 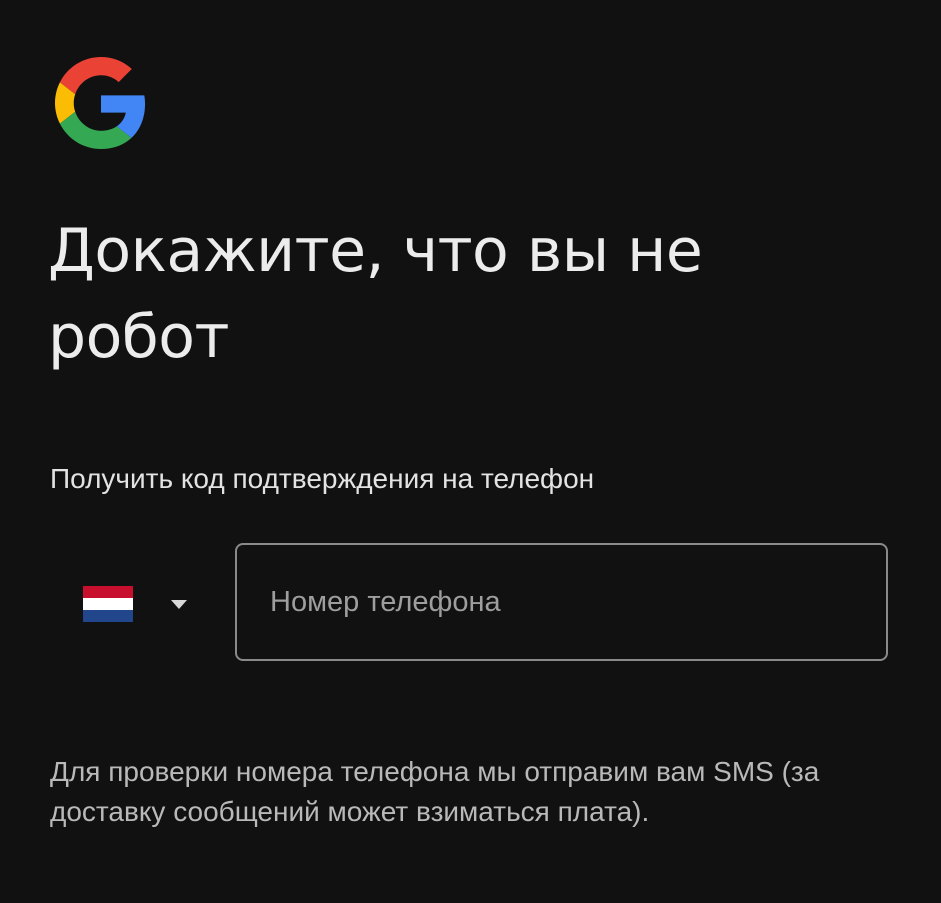 I want to click on flag-stripe-white, so click(x=108, y=604).